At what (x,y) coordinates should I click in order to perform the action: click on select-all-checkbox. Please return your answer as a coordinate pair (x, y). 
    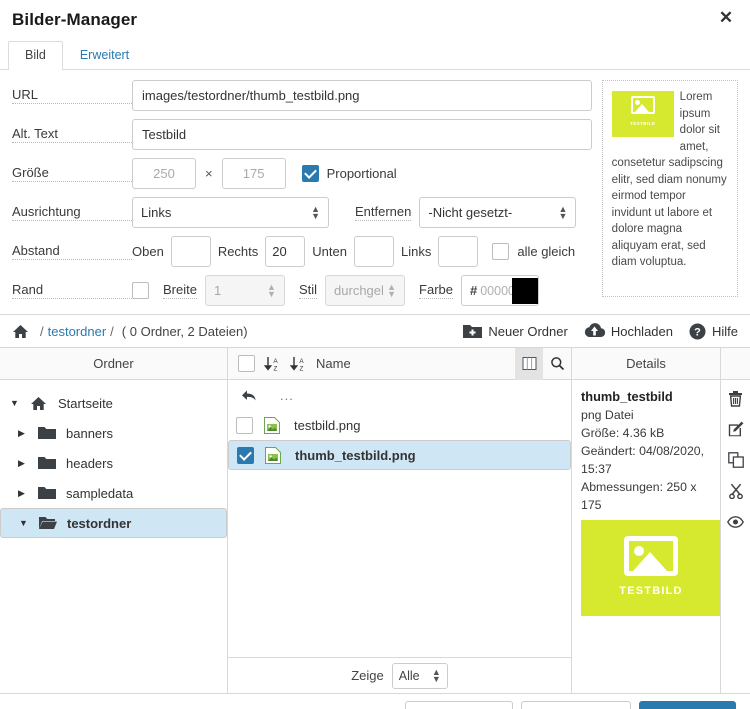
    Looking at the image, I should click on (246, 363).